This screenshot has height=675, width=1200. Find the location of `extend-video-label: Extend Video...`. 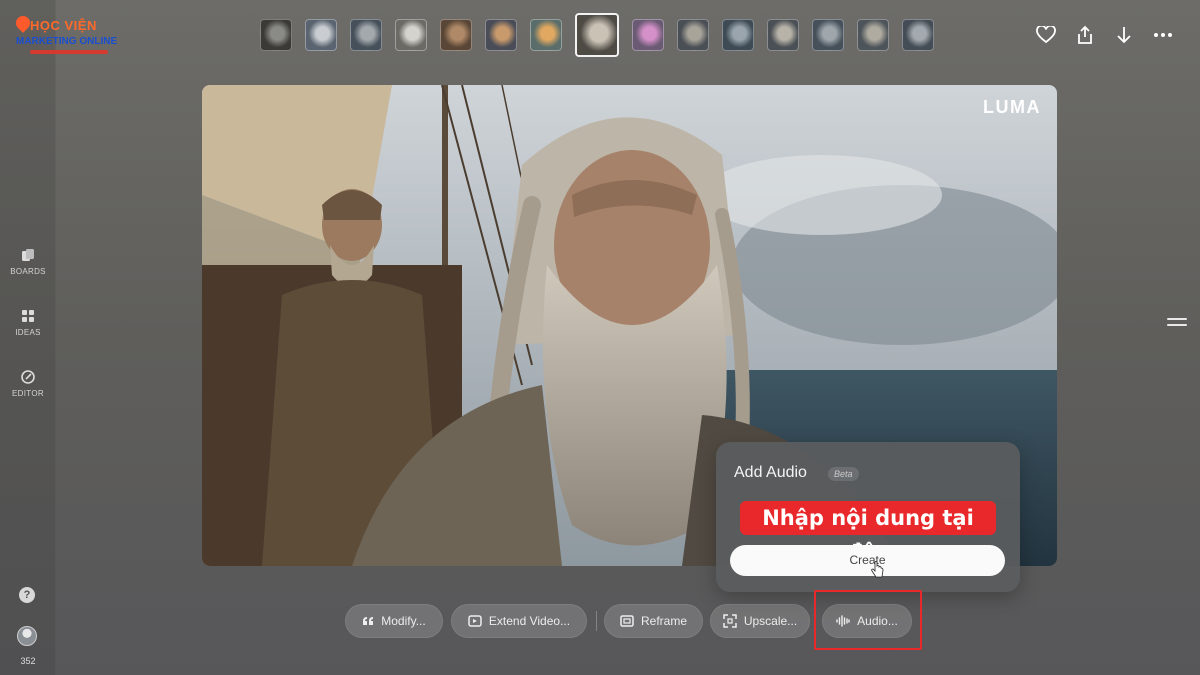

extend-video-label: Extend Video... is located at coordinates (529, 621).